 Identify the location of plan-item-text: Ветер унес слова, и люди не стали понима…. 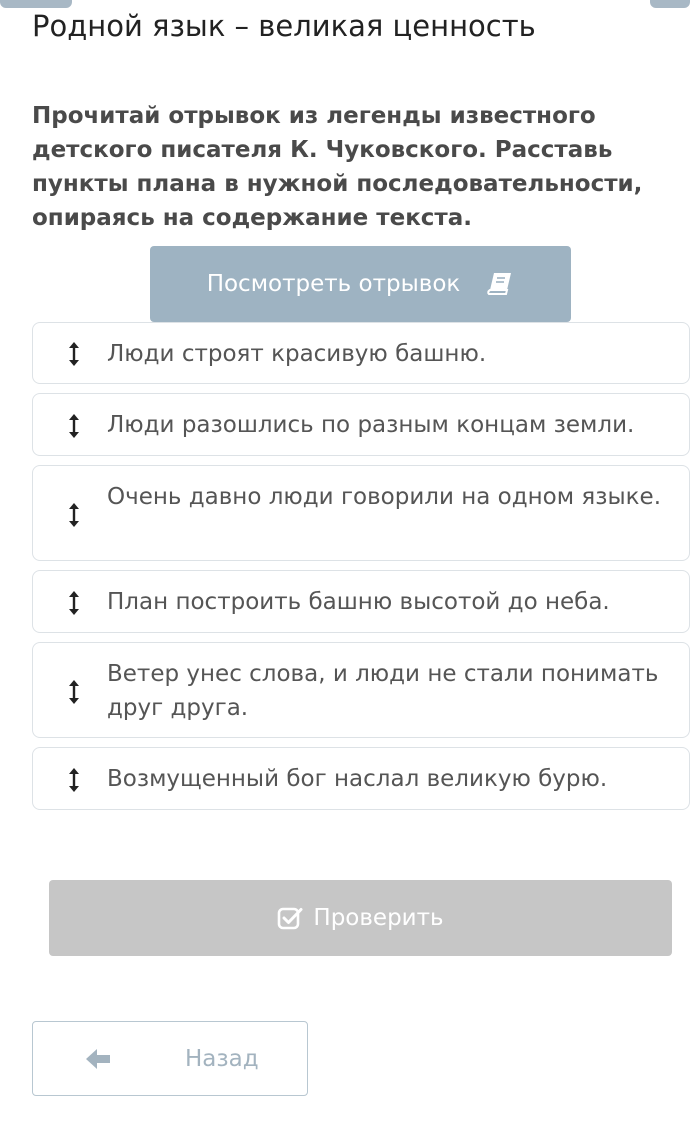
(383, 691).